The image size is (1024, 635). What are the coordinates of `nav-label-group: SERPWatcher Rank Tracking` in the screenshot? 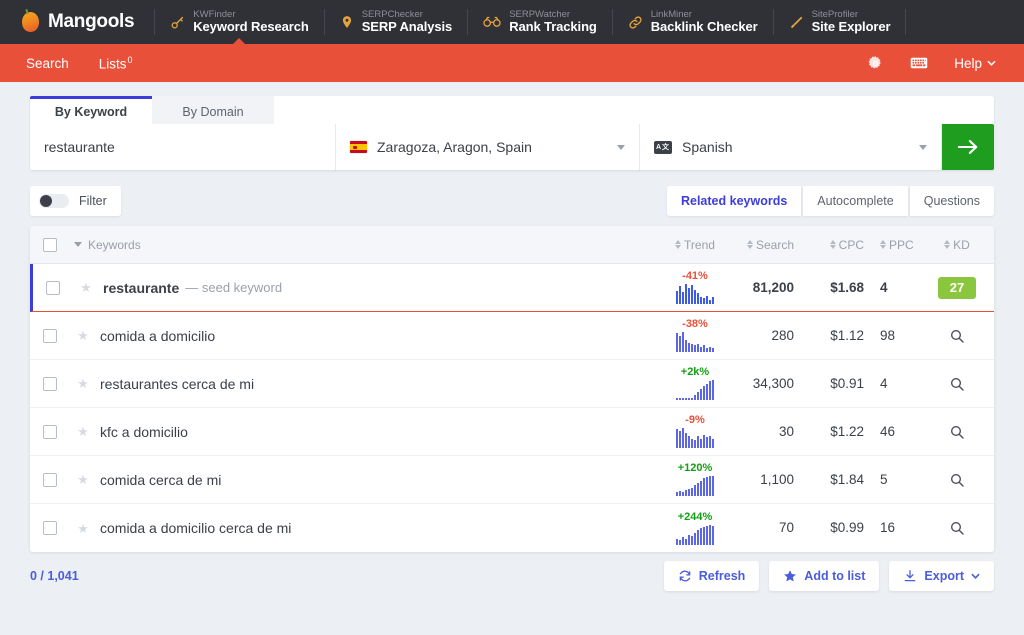 It's located at (553, 22).